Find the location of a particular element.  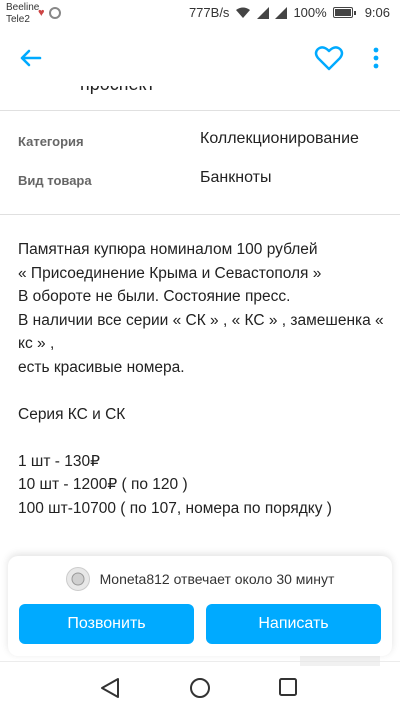

navigation-bar is located at coordinates (200, 686).